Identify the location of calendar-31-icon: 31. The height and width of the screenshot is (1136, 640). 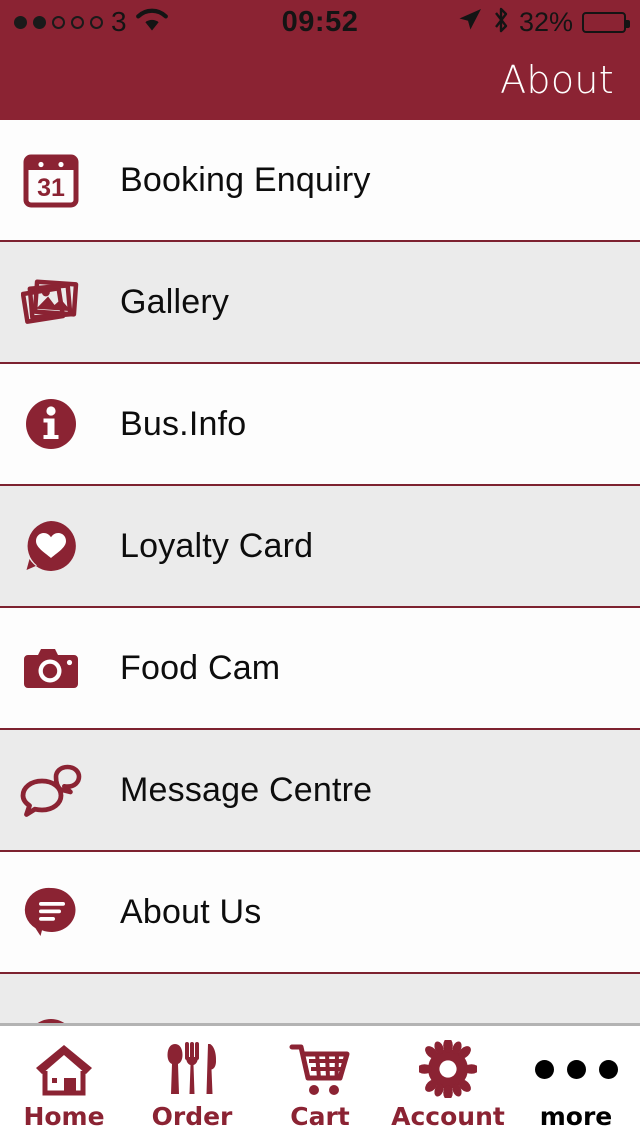
(51, 180).